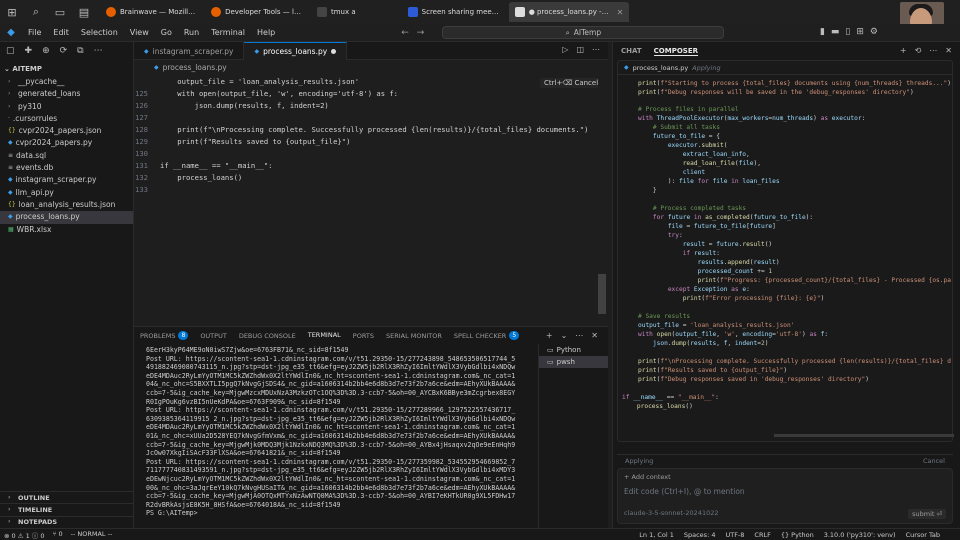 This screenshot has height=540, width=960. I want to click on tree-item: › generated_loans, so click(66, 94).